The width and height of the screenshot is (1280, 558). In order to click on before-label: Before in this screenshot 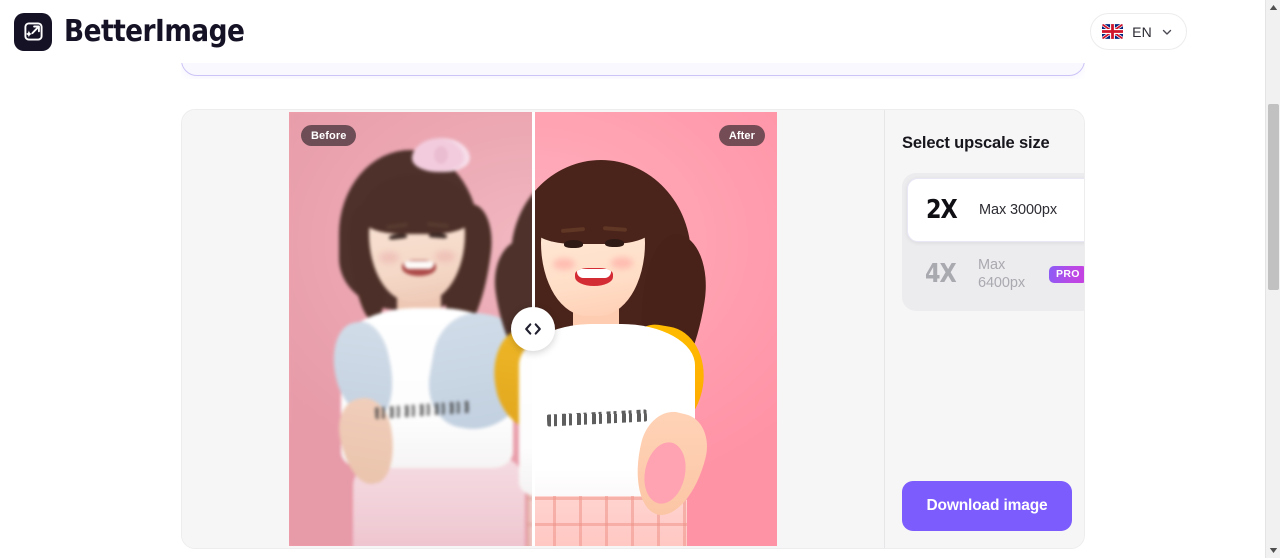, I will do `click(329, 135)`.